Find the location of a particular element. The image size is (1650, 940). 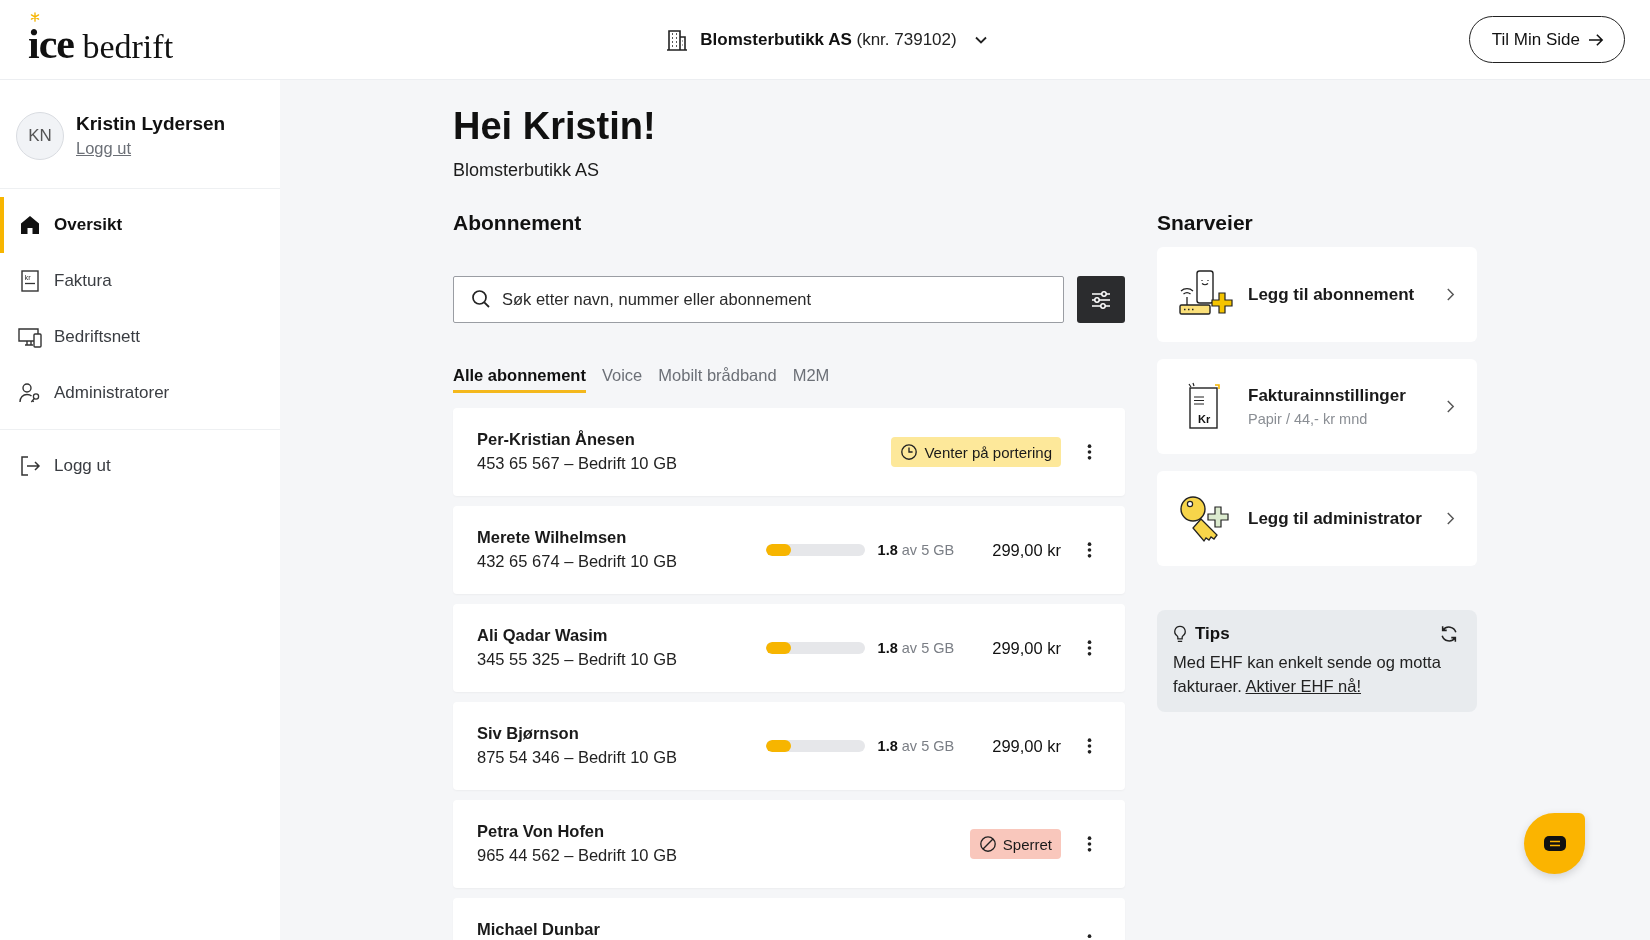

refresh-icon is located at coordinates (1449, 634).